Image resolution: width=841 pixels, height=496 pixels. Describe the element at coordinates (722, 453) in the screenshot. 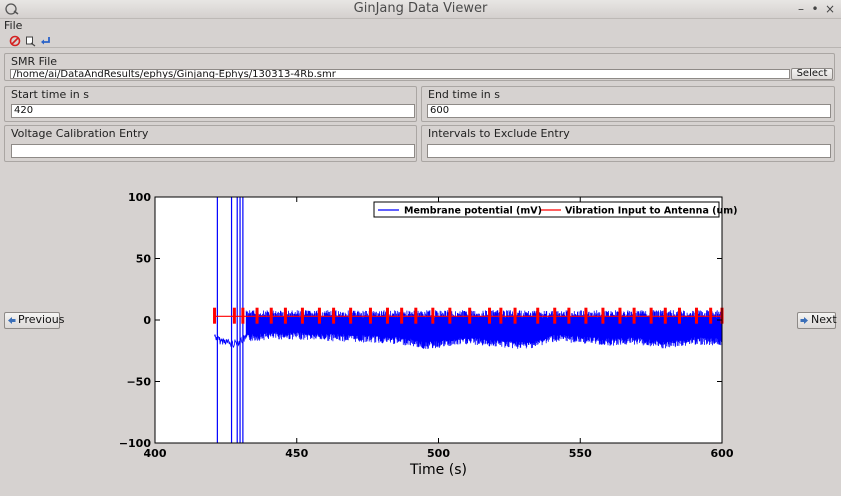

I see `x-tick-label: 600` at that location.